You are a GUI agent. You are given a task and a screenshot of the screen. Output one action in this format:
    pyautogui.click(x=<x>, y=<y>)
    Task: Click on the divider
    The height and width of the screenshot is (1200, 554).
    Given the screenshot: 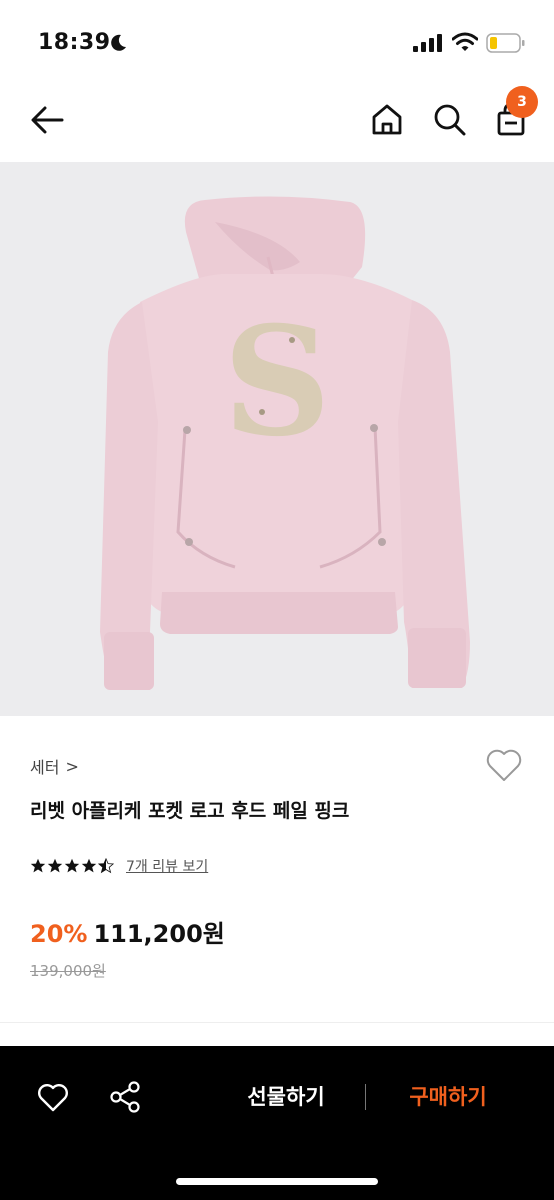 What is the action you would take?
    pyautogui.click(x=277, y=1022)
    